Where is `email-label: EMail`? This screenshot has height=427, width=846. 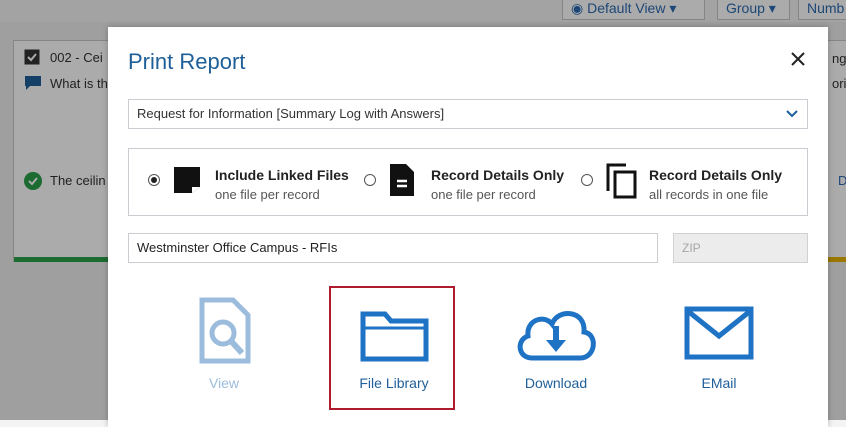 email-label: EMail is located at coordinates (719, 383).